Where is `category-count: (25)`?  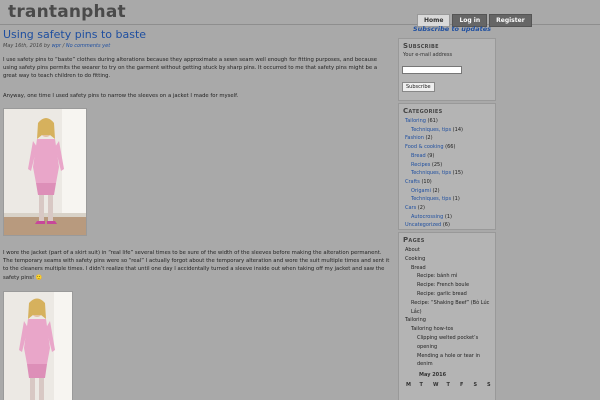 category-count: (25) is located at coordinates (436, 164).